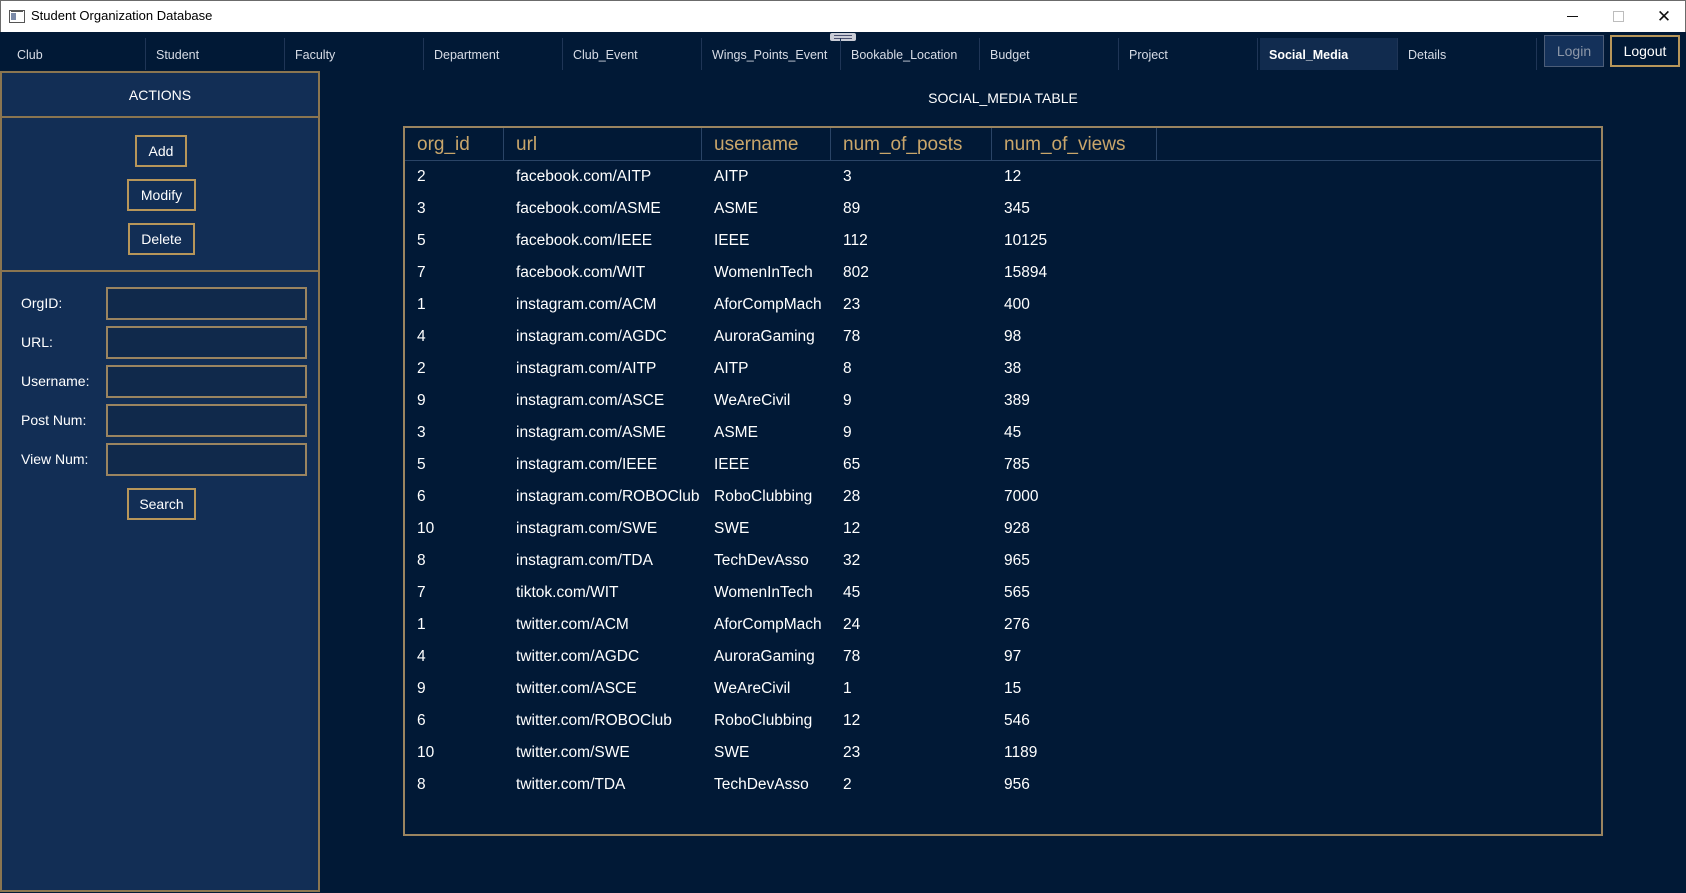  Describe the element at coordinates (763, 720) in the screenshot. I see `cell-username: RoboClubbing` at that location.